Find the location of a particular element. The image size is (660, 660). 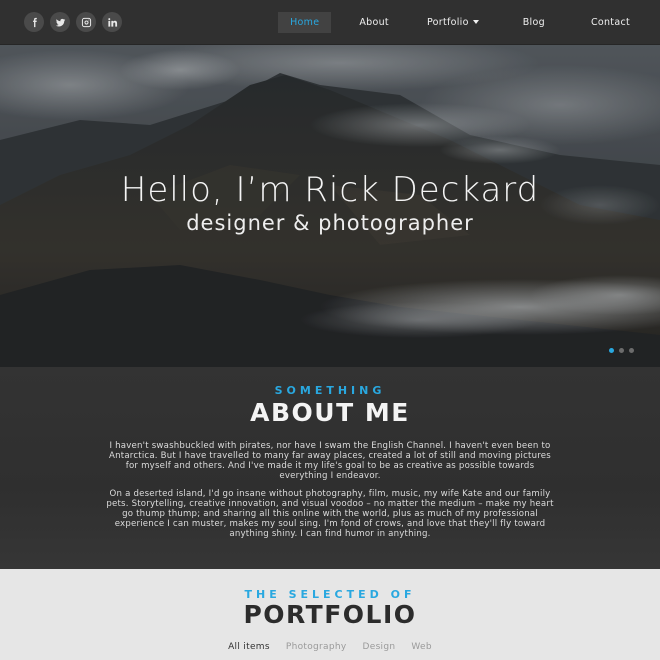

menu-item-portfolio-label: Portfolio is located at coordinates (447, 22).